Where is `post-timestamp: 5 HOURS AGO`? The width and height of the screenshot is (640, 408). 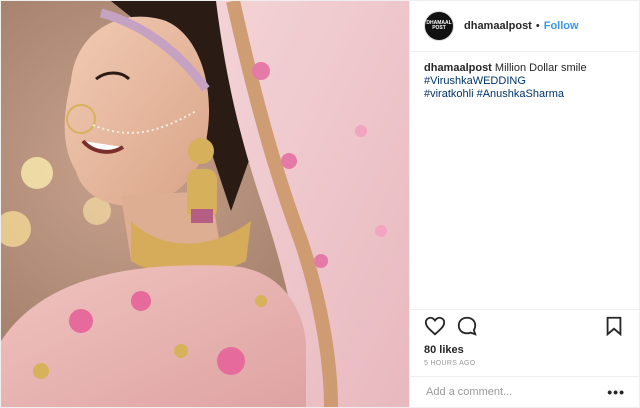
post-timestamp: 5 HOURS AGO is located at coordinates (450, 363).